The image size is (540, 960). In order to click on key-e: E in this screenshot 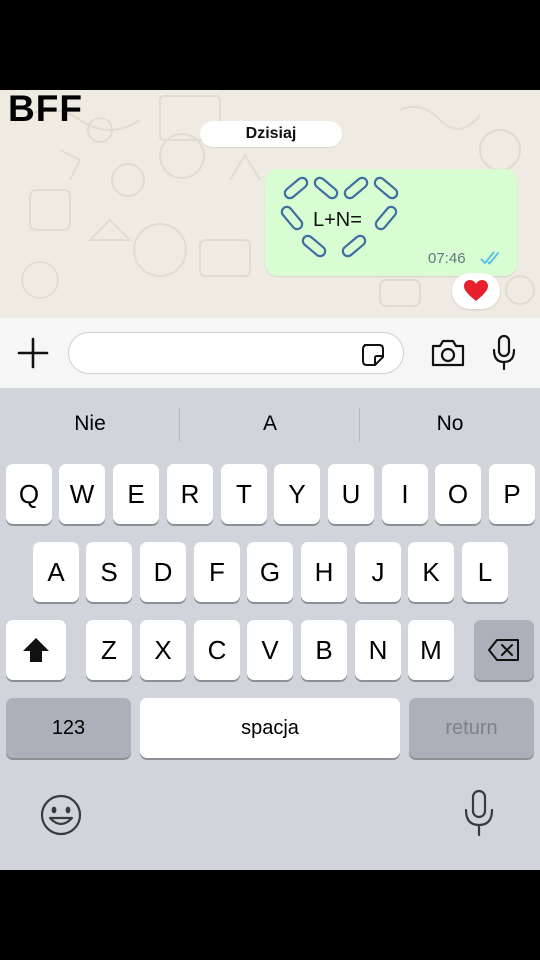, I will do `click(136, 494)`.